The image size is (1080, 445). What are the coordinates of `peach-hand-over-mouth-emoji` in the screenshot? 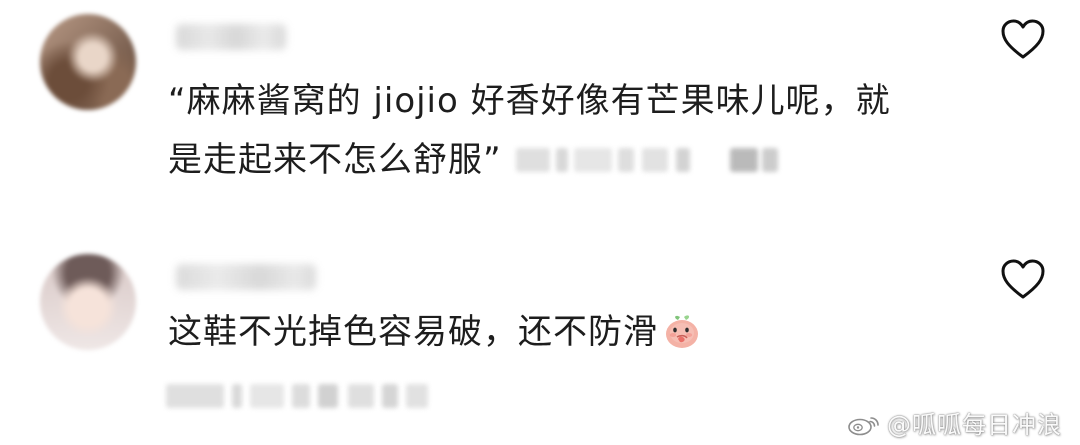 It's located at (682, 330).